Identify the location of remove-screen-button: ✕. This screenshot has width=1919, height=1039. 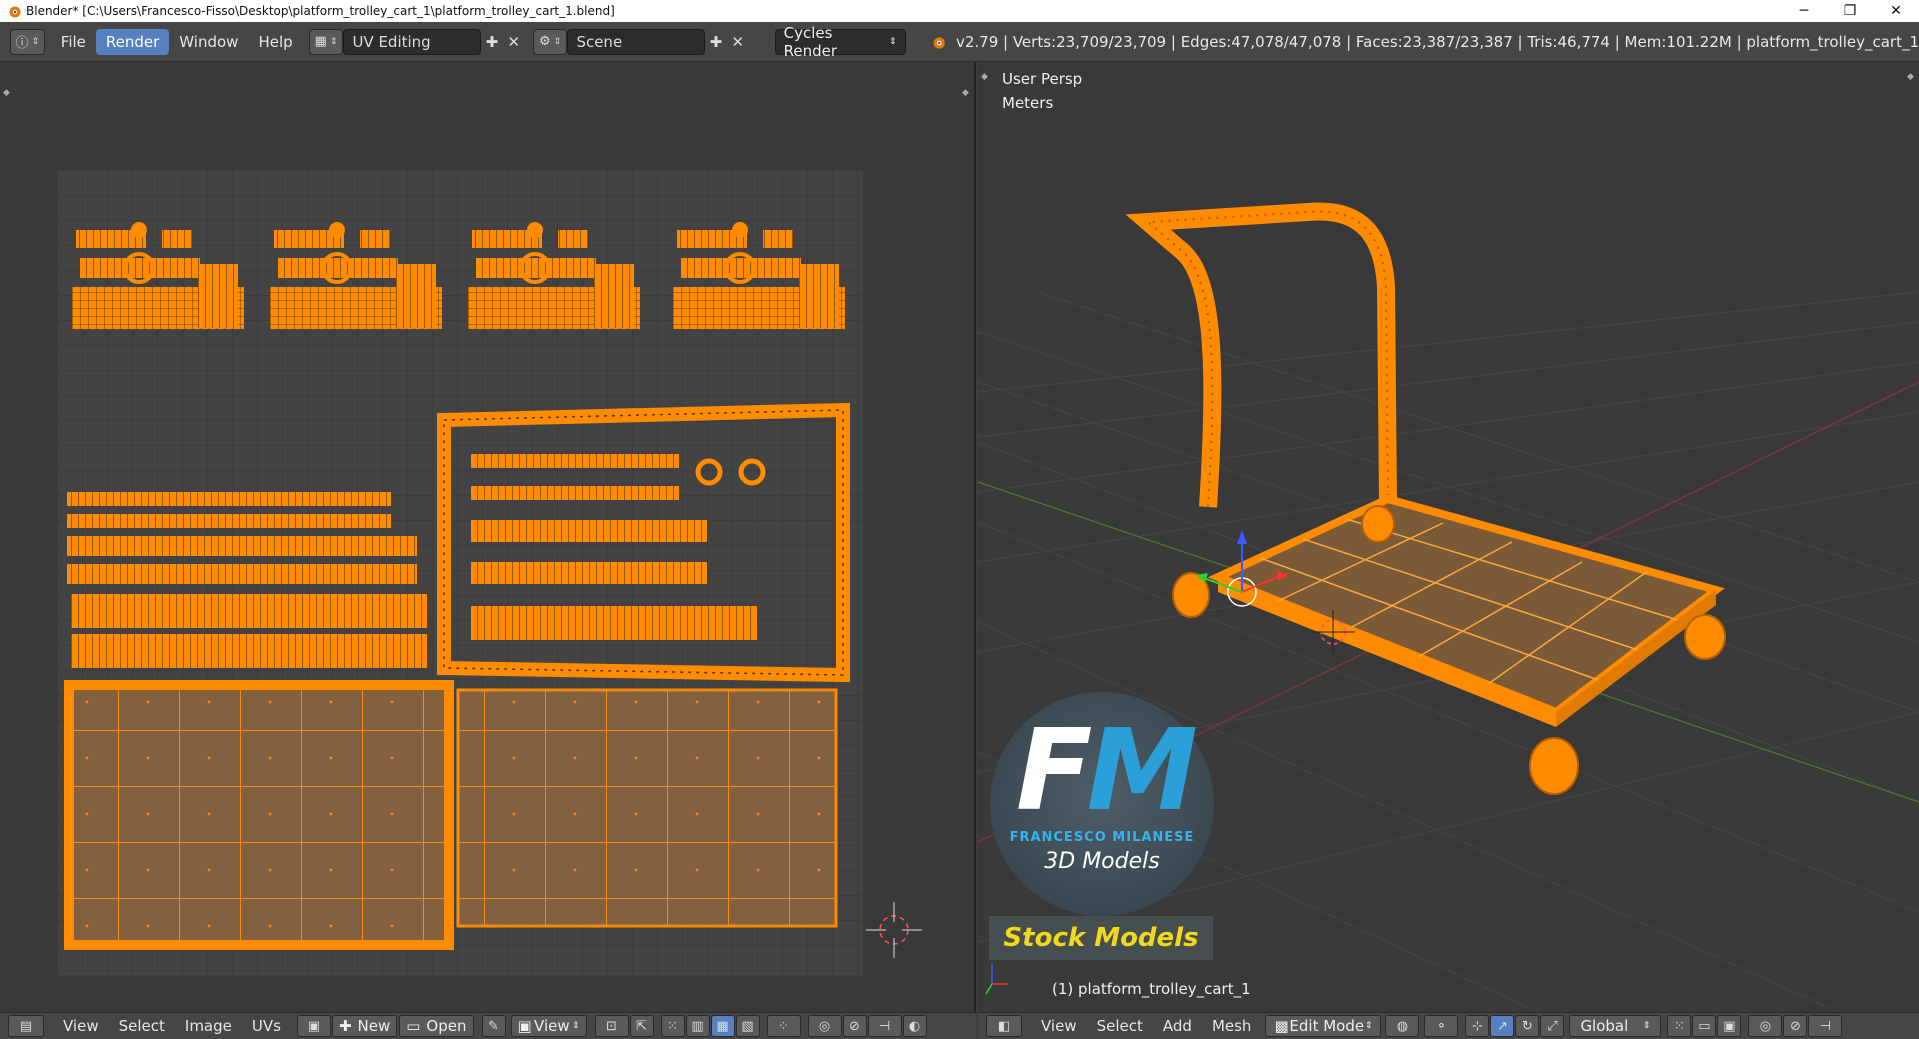
(514, 42).